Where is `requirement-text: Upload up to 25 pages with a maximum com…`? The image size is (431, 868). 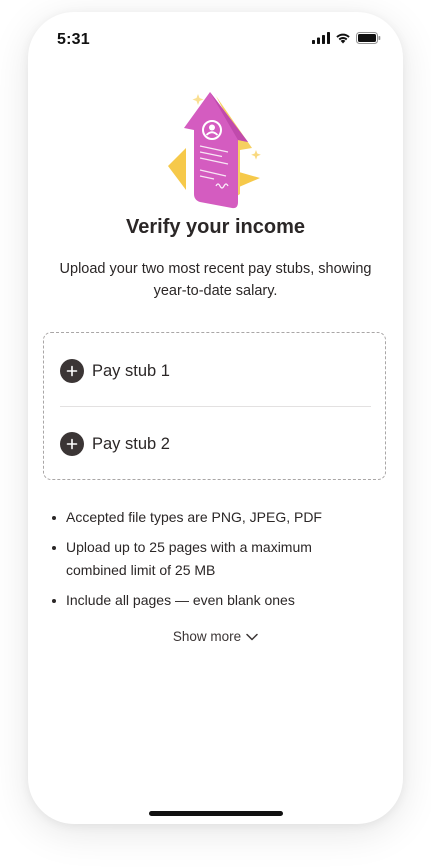
requirement-text: Upload up to 25 pages with a maximum com… is located at coordinates (189, 558).